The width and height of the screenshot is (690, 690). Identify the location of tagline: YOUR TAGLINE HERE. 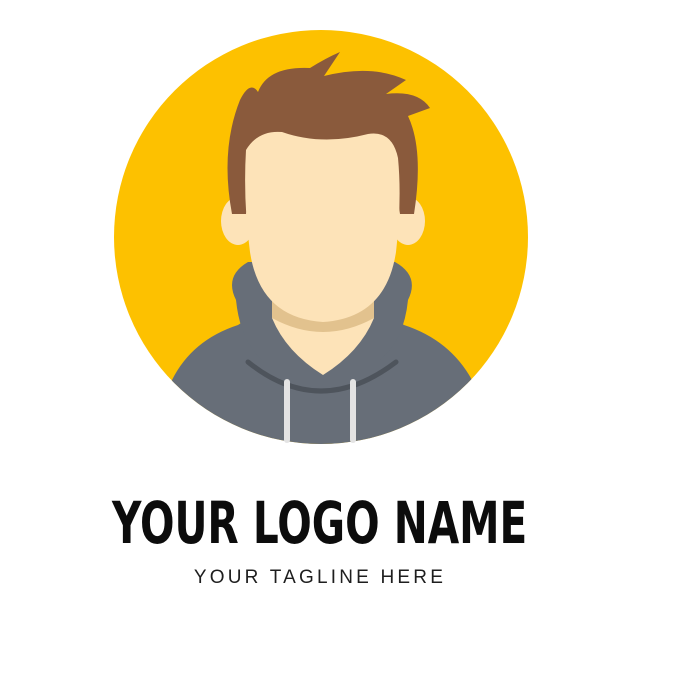
(320, 577).